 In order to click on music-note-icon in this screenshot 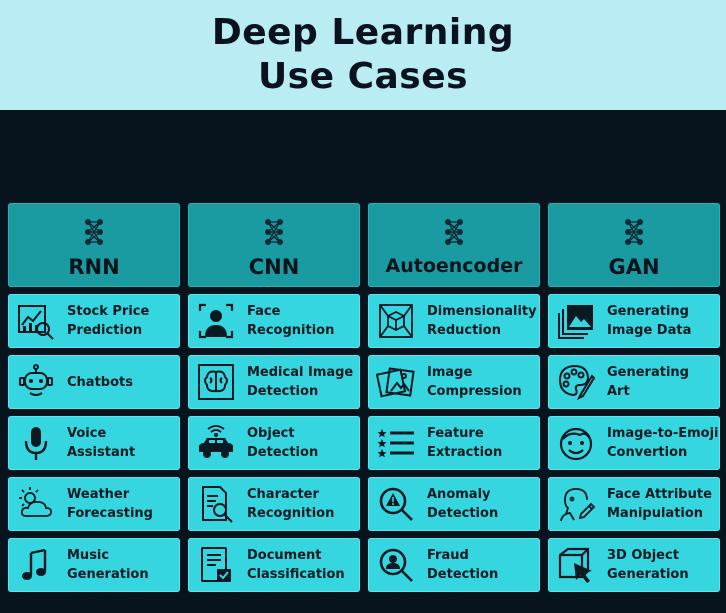, I will do `click(34, 564)`.